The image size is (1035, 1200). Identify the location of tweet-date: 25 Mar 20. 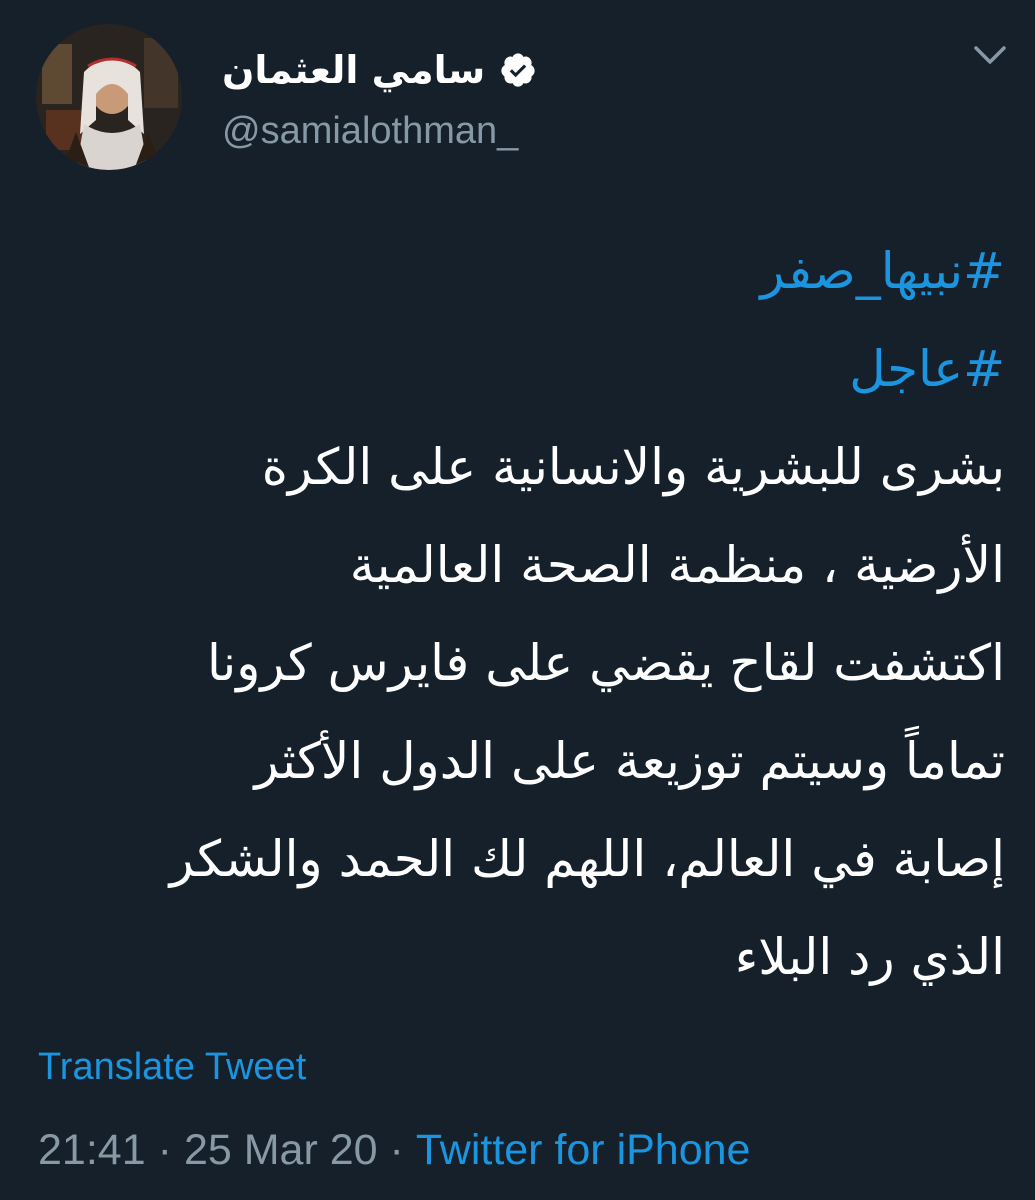
(281, 1150).